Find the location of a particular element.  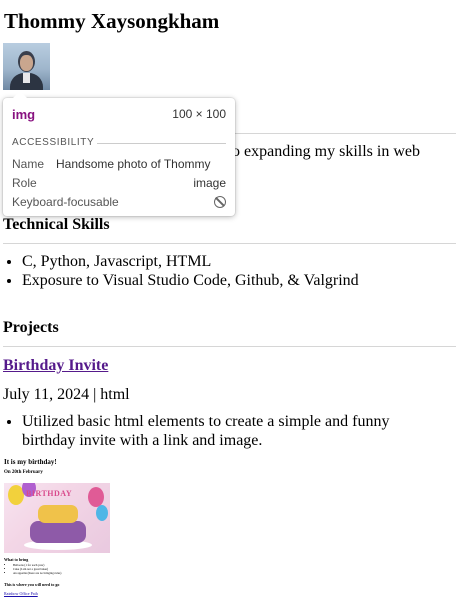

avatar-collar is located at coordinates (26, 78).